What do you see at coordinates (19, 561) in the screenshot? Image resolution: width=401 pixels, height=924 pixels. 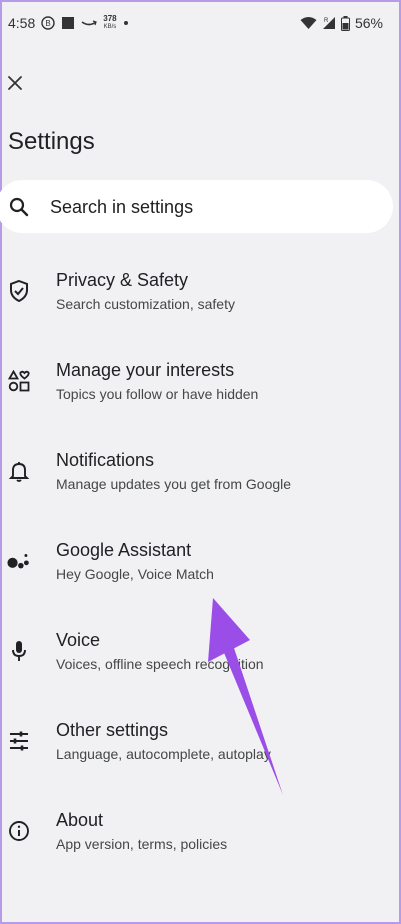 I see `assistant-icon` at bounding box center [19, 561].